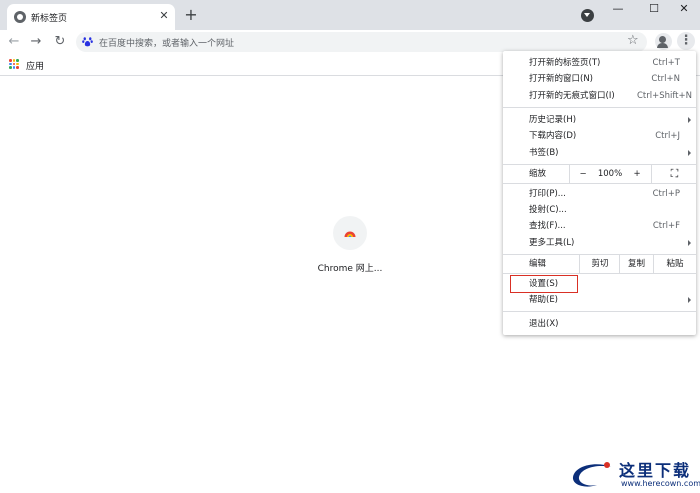 This screenshot has width=700, height=493. I want to click on tab-strip: 新标签页 ✕ + — ☐ ✕, so click(350, 15).